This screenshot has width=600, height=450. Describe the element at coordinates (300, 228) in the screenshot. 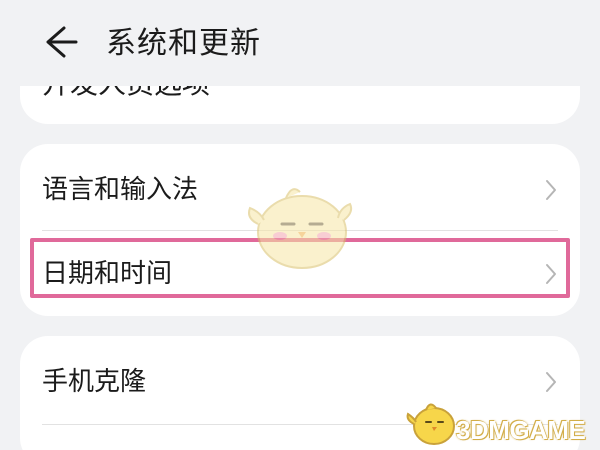

I see `mascot-watermark-icon` at that location.